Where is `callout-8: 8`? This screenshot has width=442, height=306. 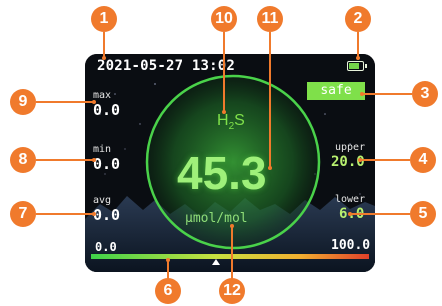
callout-8: 8 is located at coordinates (23, 160).